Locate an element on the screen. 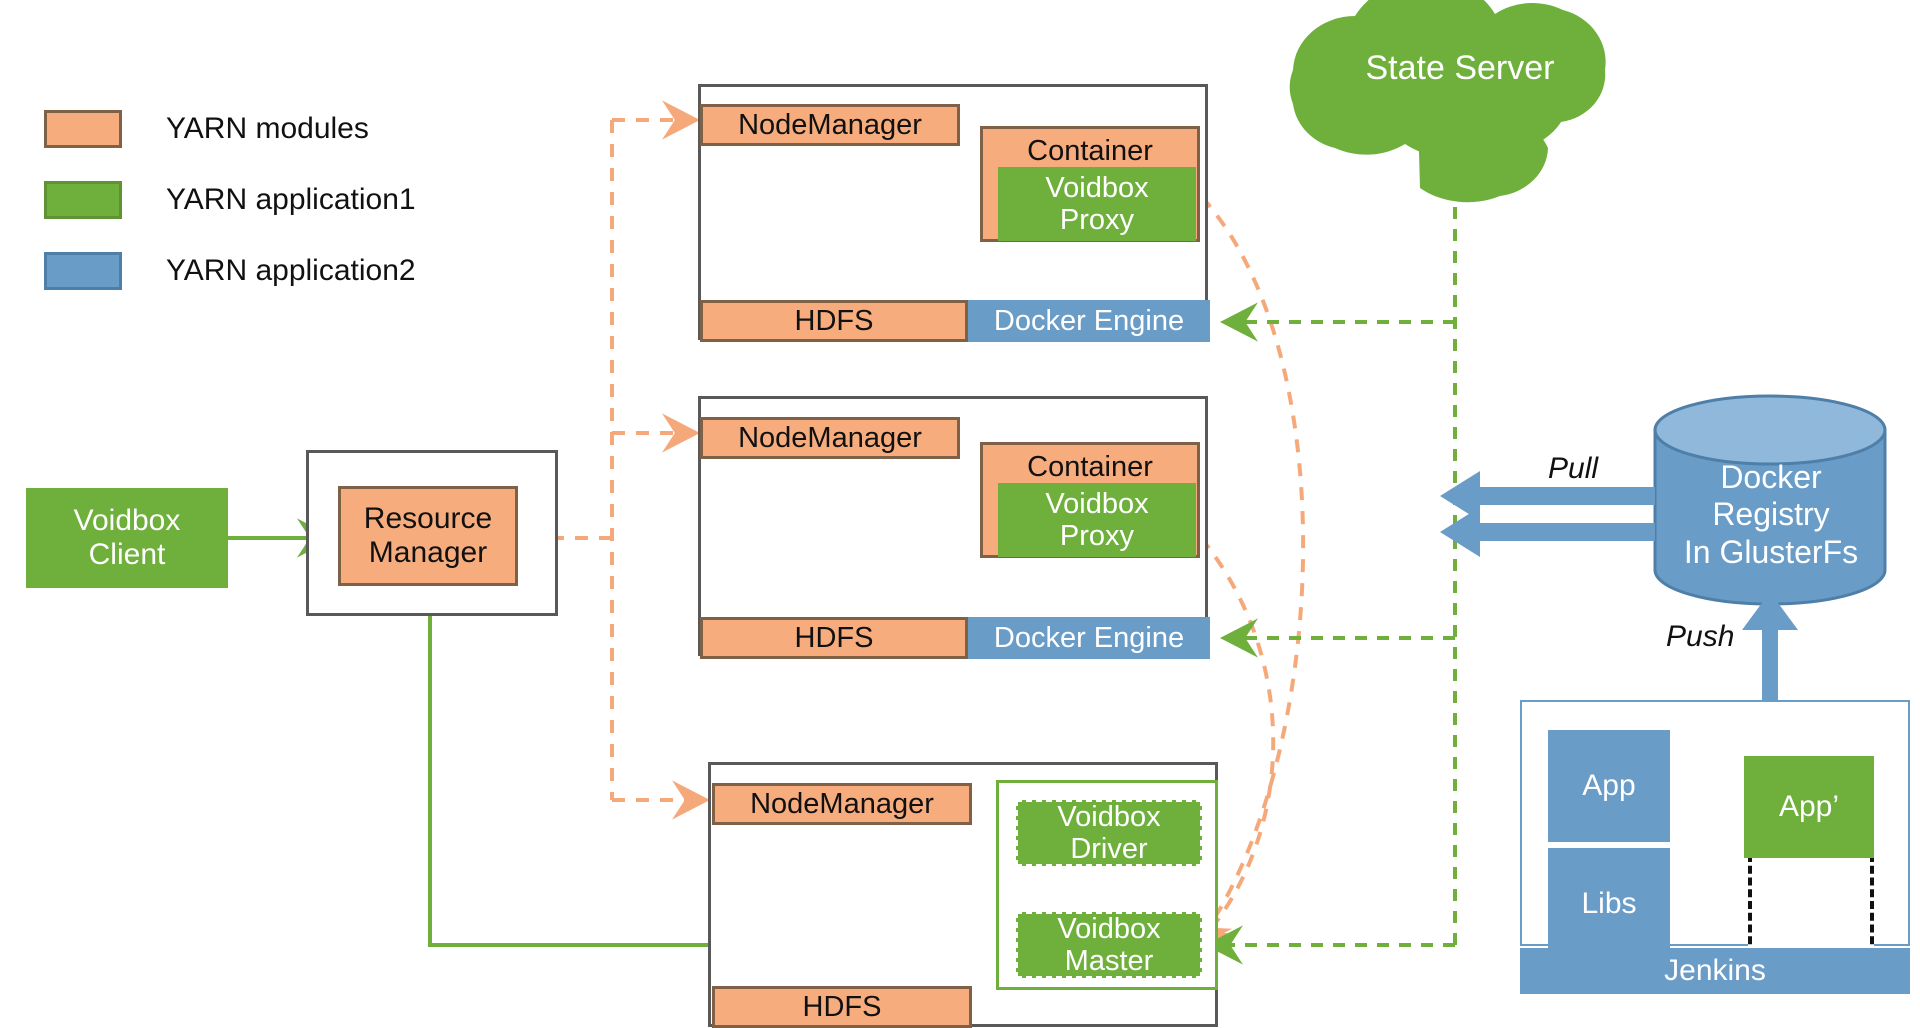 The image size is (1920, 1028). jenkins-footer: Jenkins is located at coordinates (1715, 971).